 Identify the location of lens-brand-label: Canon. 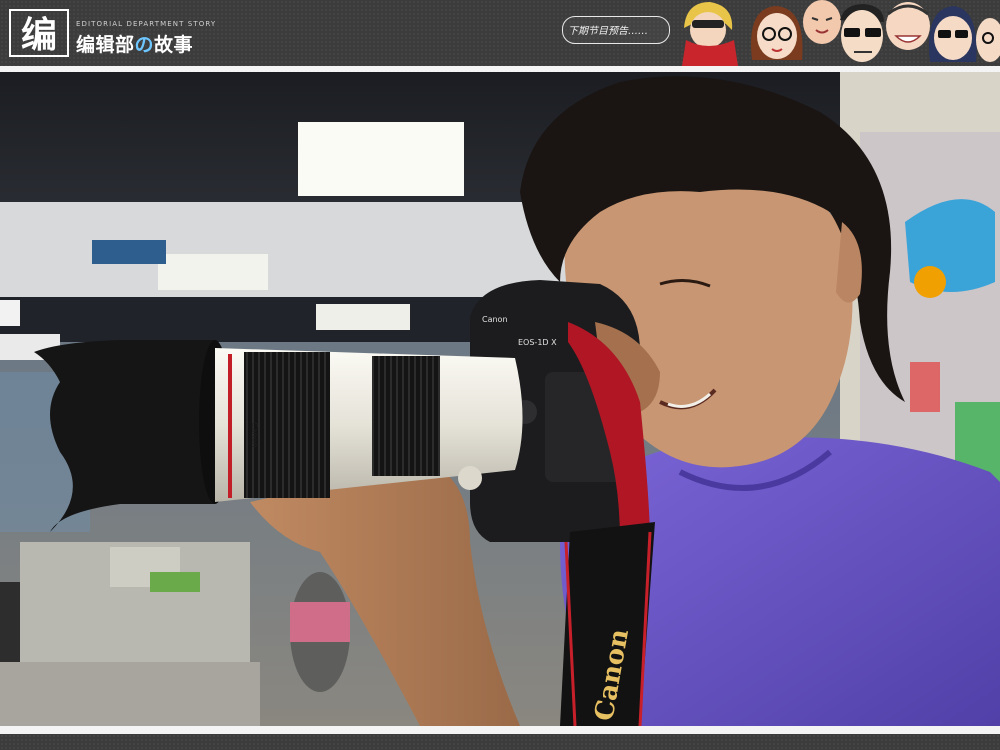
(254, 435).